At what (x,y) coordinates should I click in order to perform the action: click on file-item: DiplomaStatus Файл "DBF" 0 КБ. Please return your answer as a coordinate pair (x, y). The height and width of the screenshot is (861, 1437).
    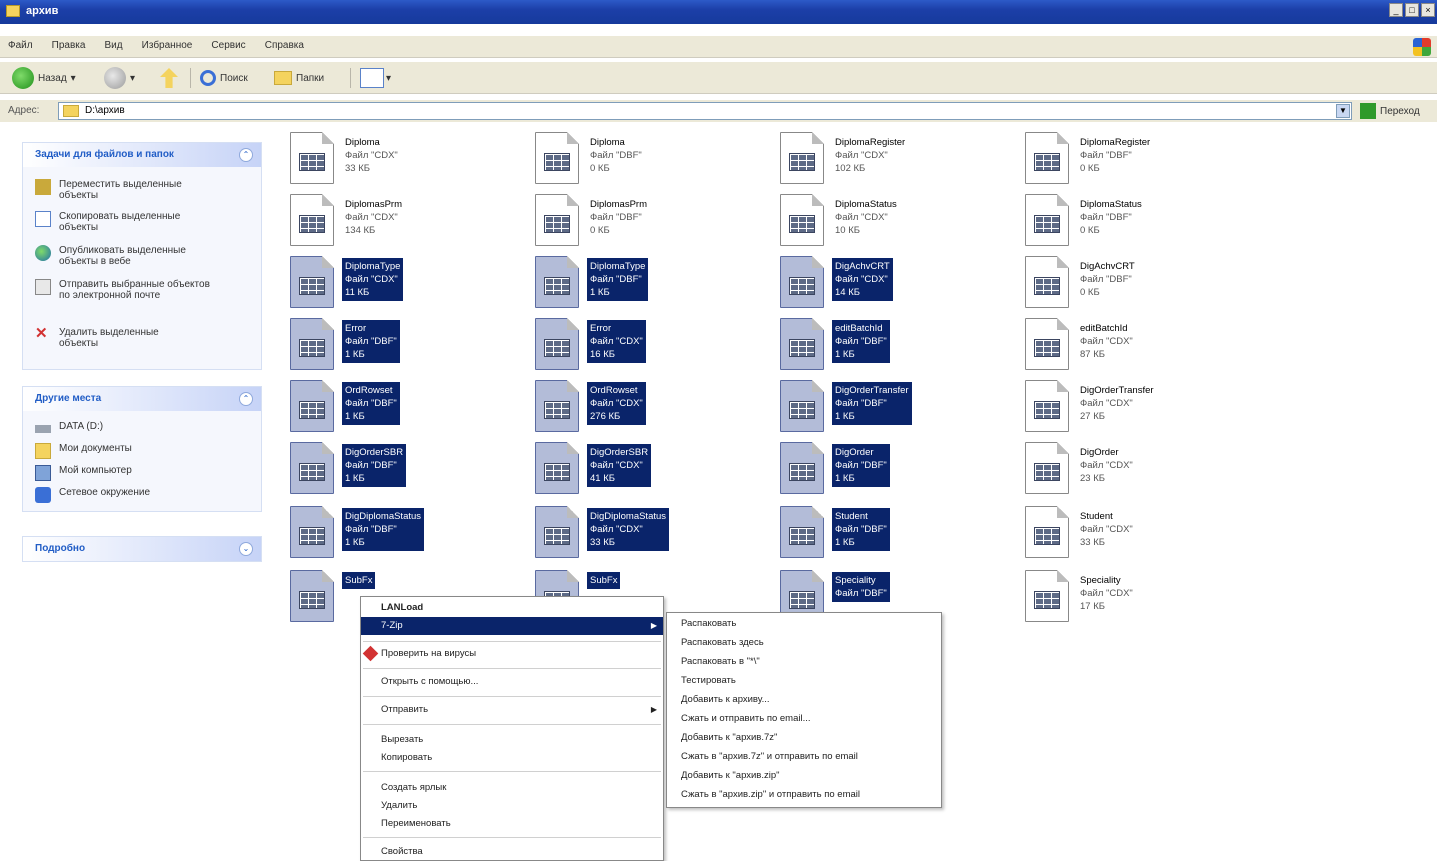
    Looking at the image, I should click on (1145, 223).